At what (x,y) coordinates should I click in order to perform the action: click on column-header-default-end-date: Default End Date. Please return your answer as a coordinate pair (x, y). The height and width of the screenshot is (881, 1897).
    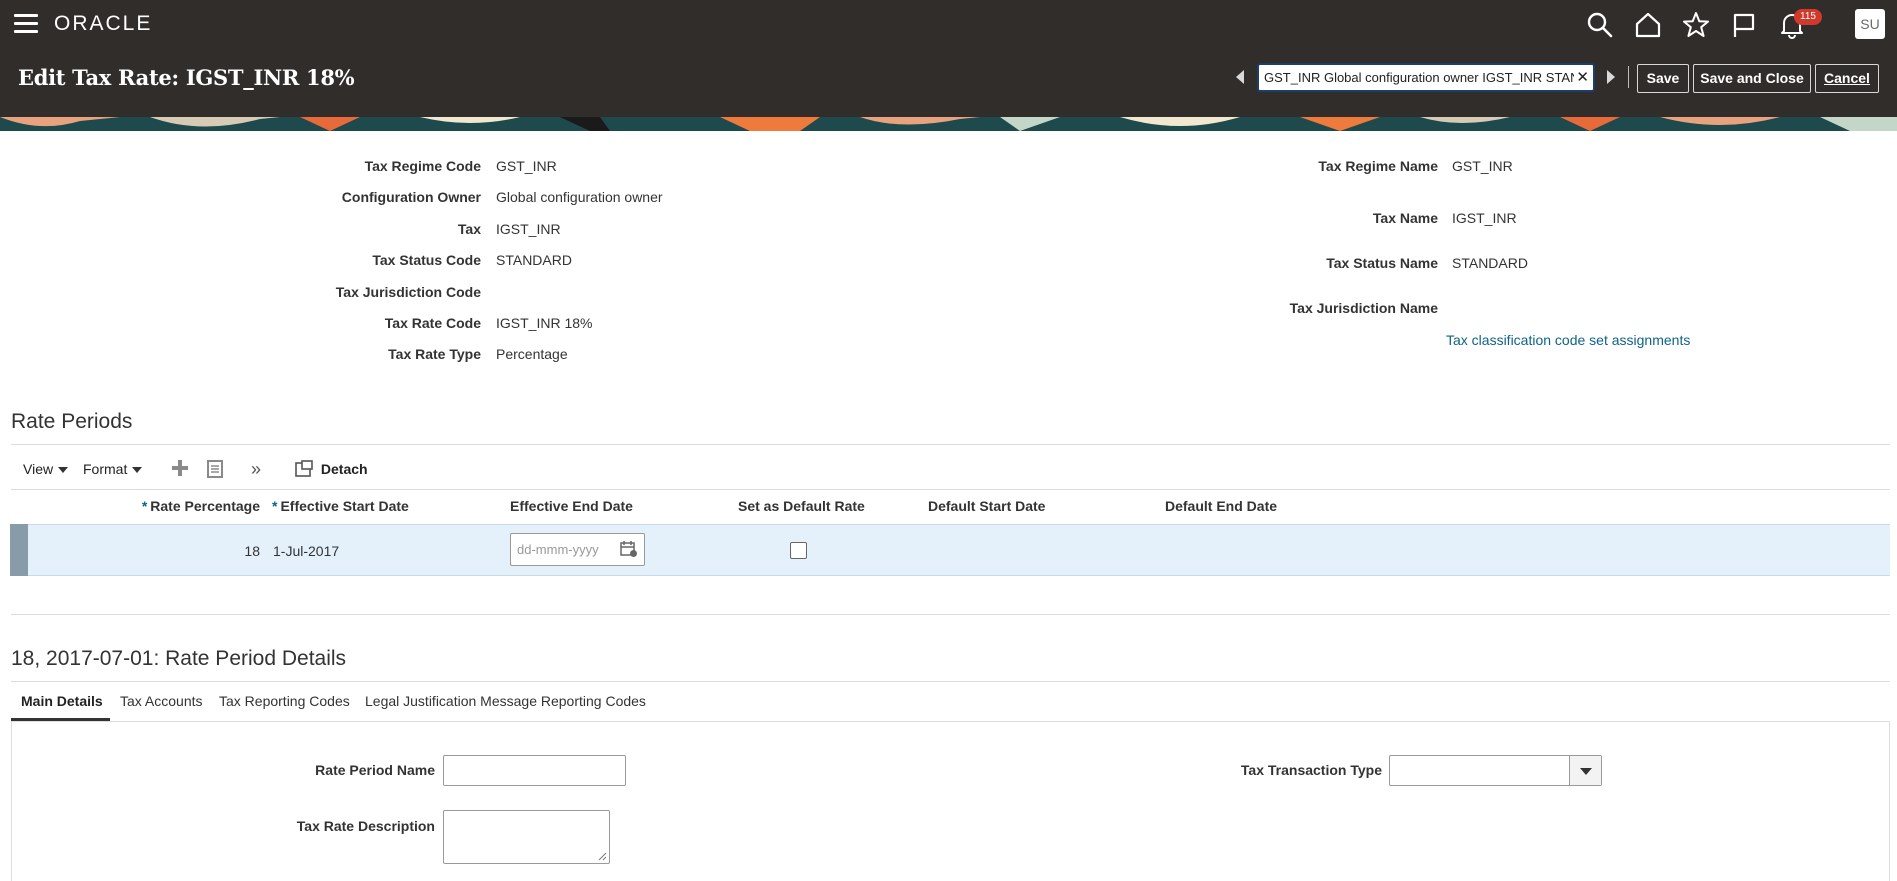
    Looking at the image, I should click on (1221, 506).